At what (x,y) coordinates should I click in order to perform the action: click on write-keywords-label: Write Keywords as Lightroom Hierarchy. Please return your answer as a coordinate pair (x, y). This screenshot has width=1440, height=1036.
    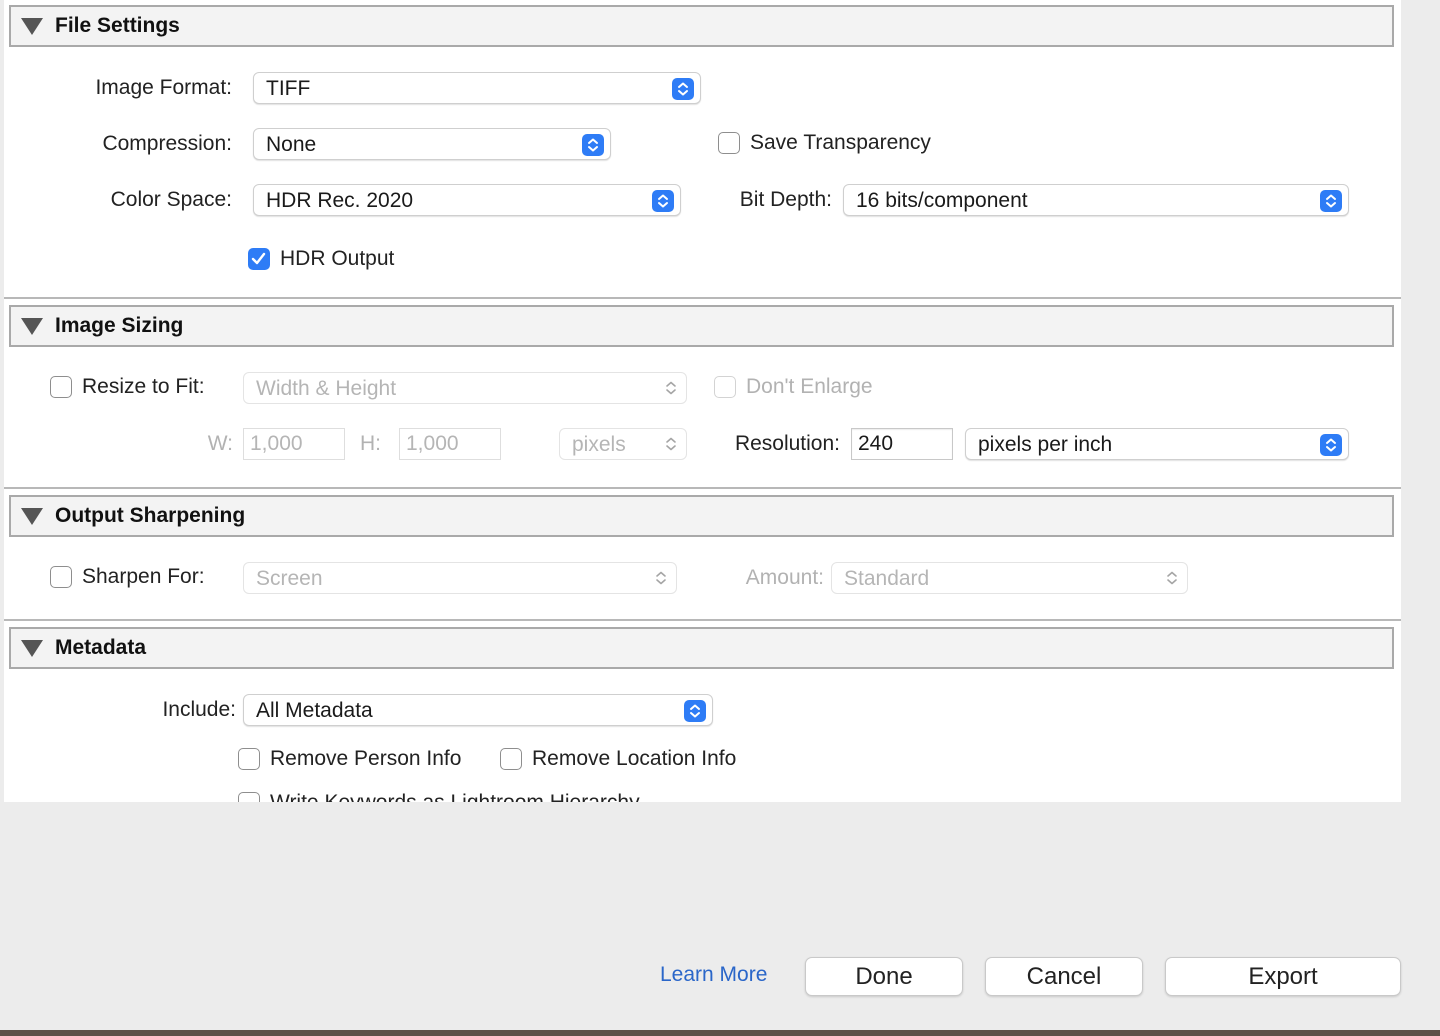
    Looking at the image, I should click on (455, 796).